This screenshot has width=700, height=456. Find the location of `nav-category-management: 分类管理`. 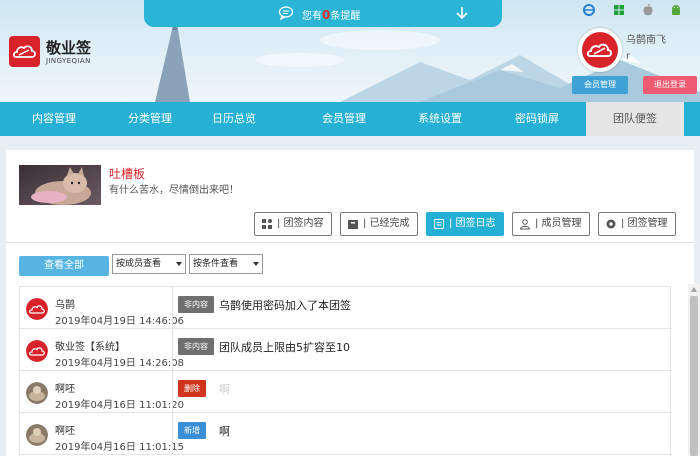

nav-category-management: 分类管理 is located at coordinates (150, 119).